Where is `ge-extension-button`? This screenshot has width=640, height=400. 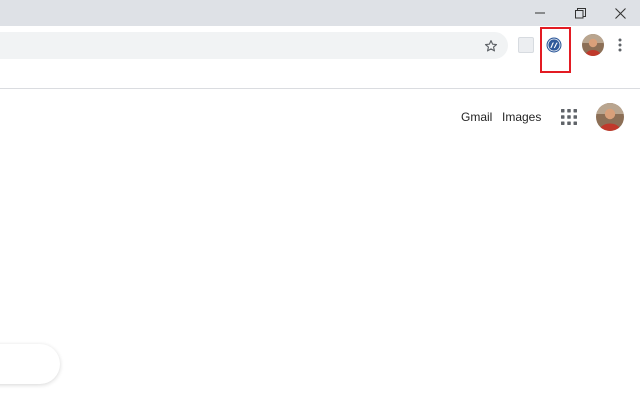 ge-extension-button is located at coordinates (554, 45).